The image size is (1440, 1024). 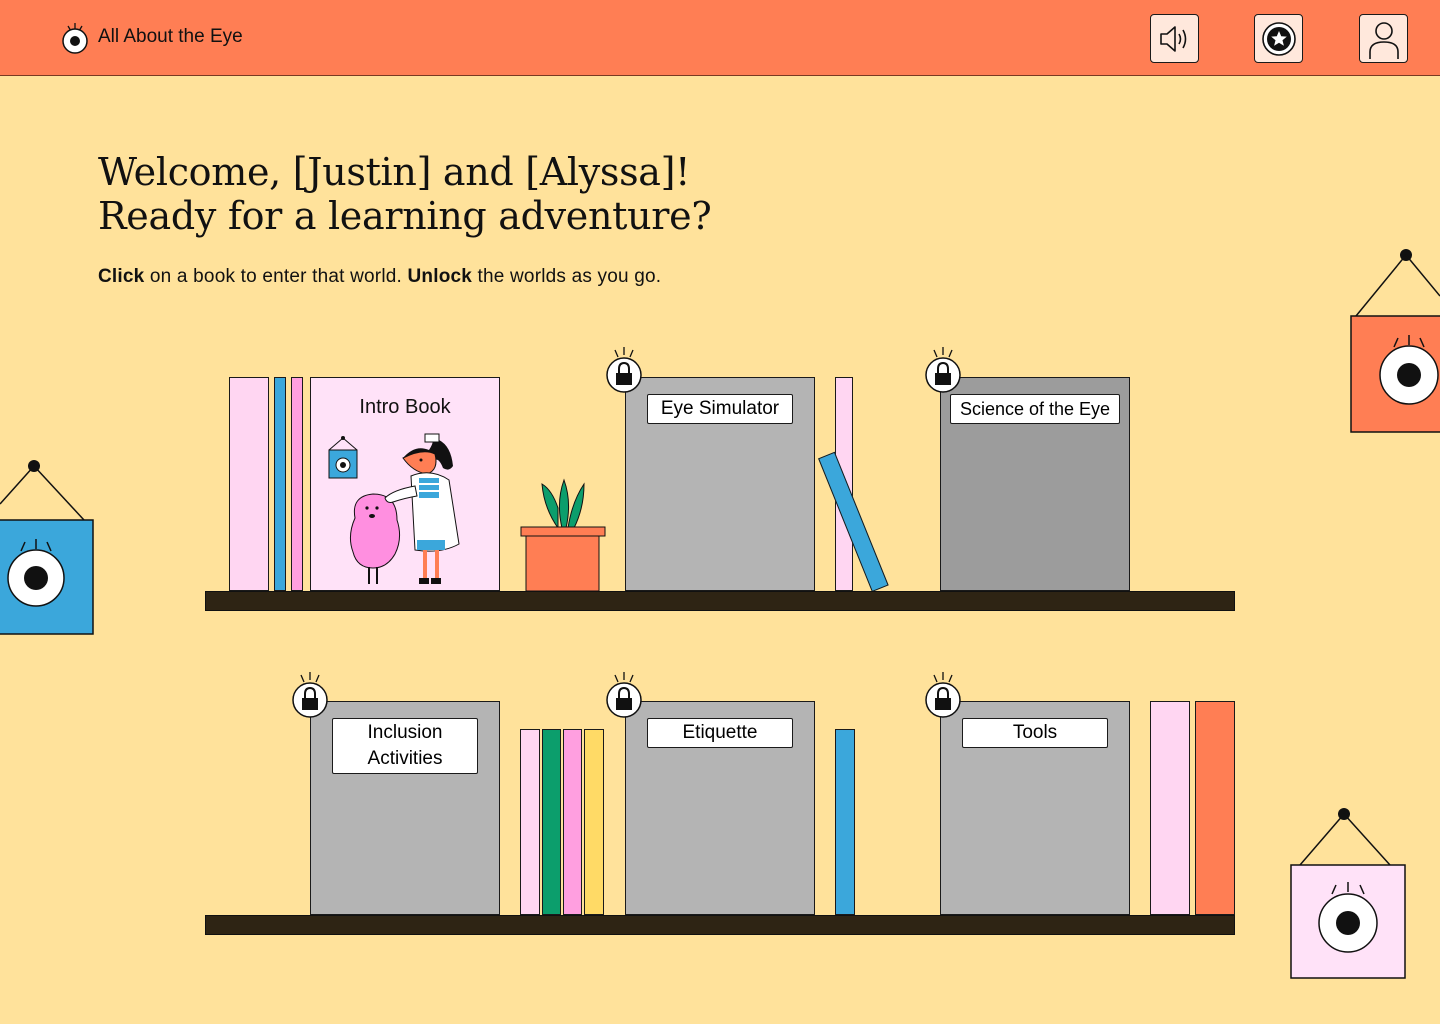 I want to click on book-etiquette-label: Etiquette, so click(x=720, y=733).